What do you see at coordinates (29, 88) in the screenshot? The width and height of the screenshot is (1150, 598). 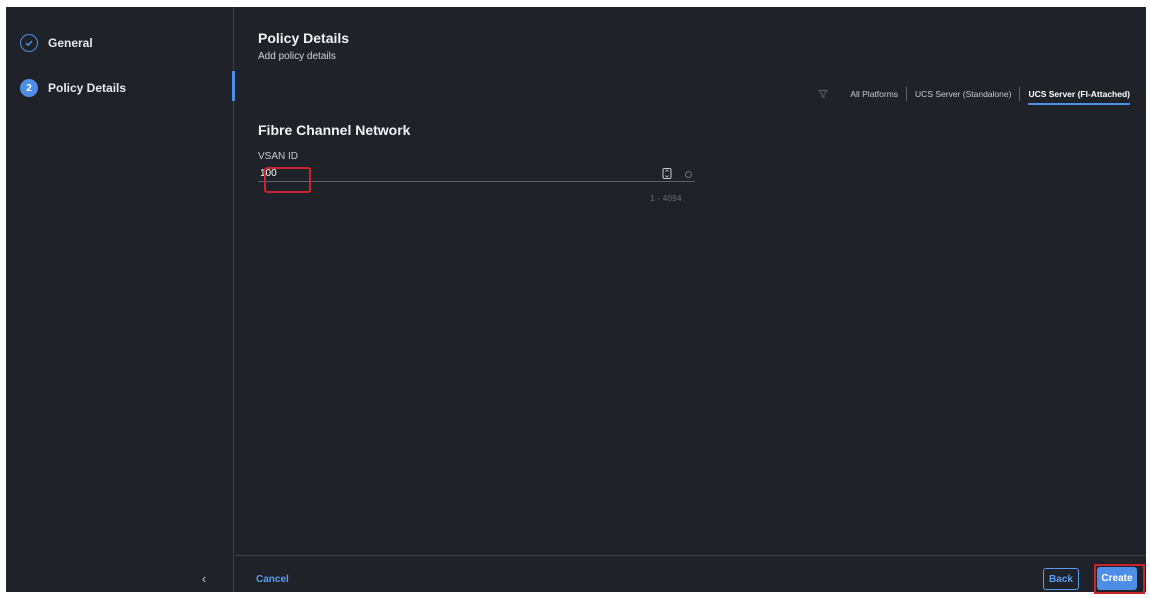 I see `step-number-badge: 2` at bounding box center [29, 88].